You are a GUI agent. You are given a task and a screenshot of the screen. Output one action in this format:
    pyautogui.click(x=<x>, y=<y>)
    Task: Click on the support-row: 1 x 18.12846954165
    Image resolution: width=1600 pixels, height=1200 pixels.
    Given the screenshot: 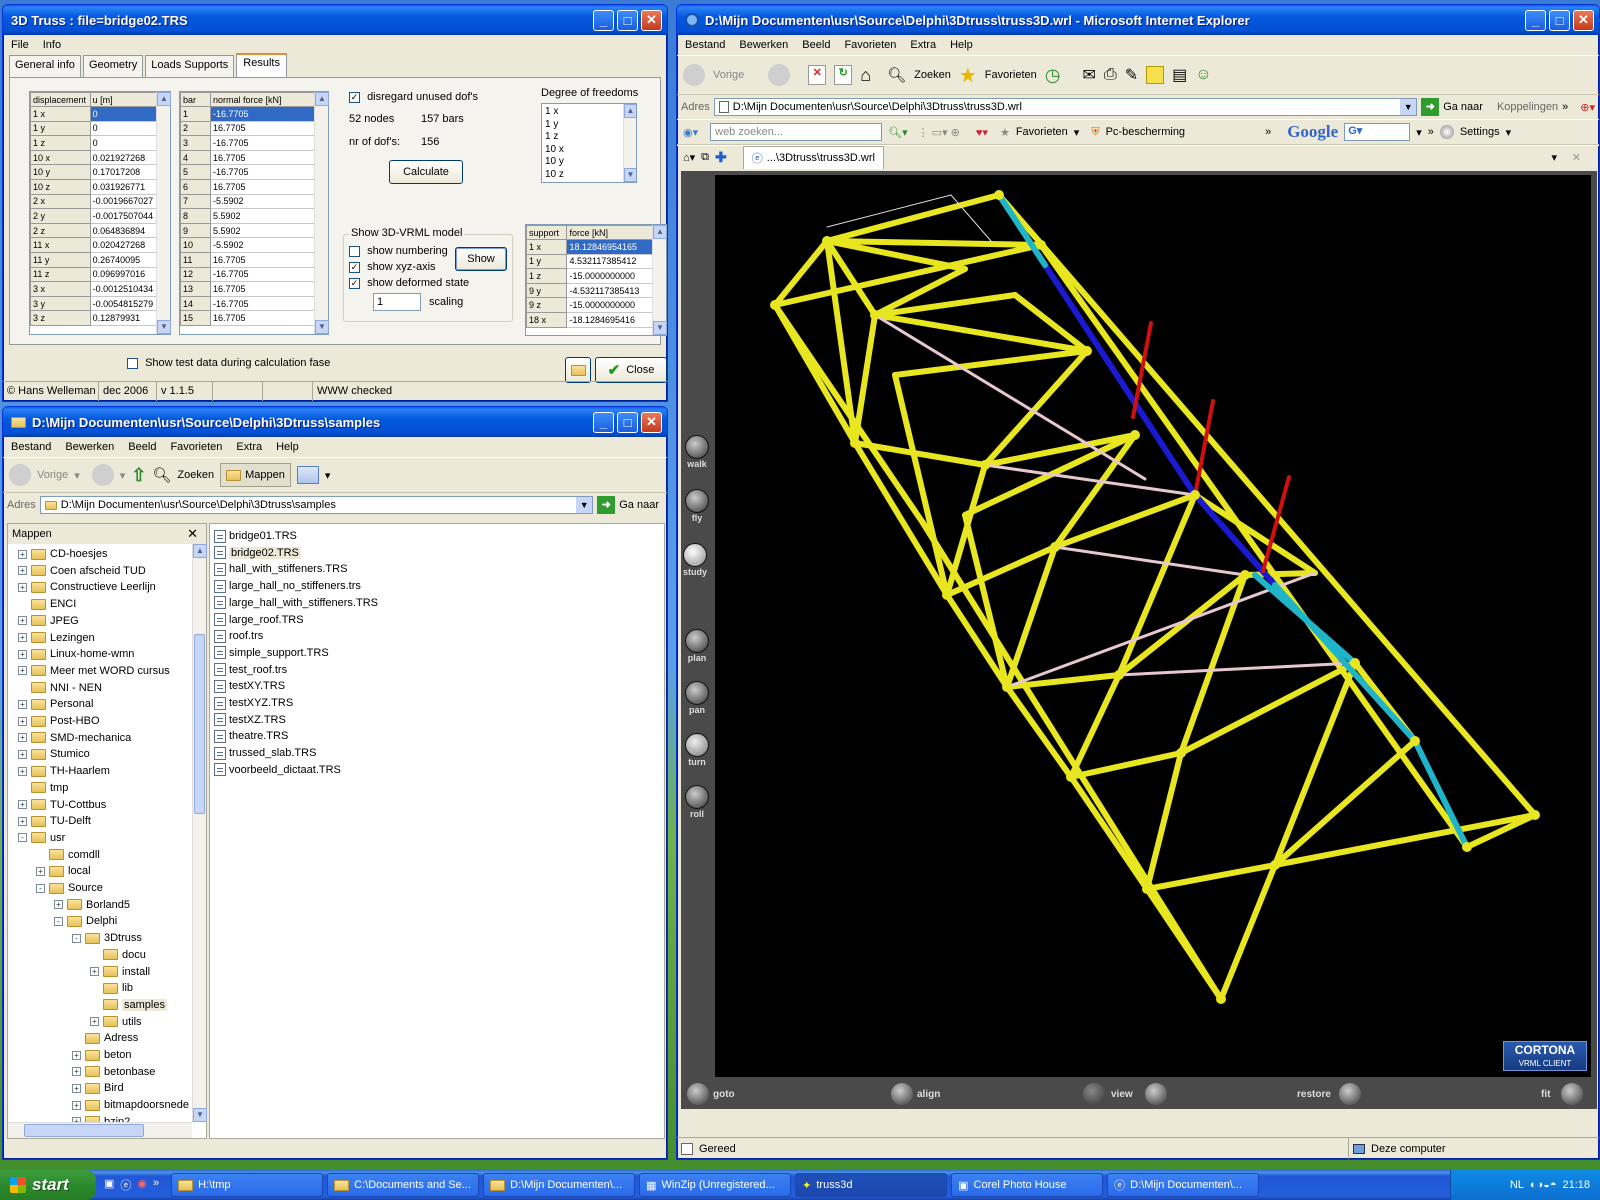 What is the action you would take?
    pyautogui.click(x=589, y=247)
    